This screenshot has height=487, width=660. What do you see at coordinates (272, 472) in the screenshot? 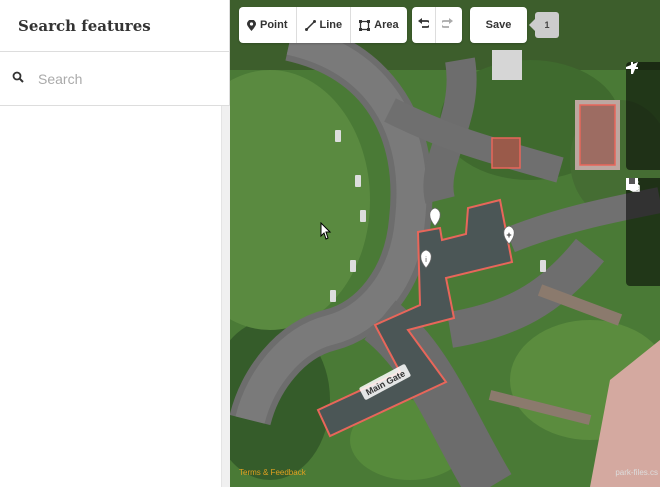
I see `attribution-link: Terms & Feedback` at bounding box center [272, 472].